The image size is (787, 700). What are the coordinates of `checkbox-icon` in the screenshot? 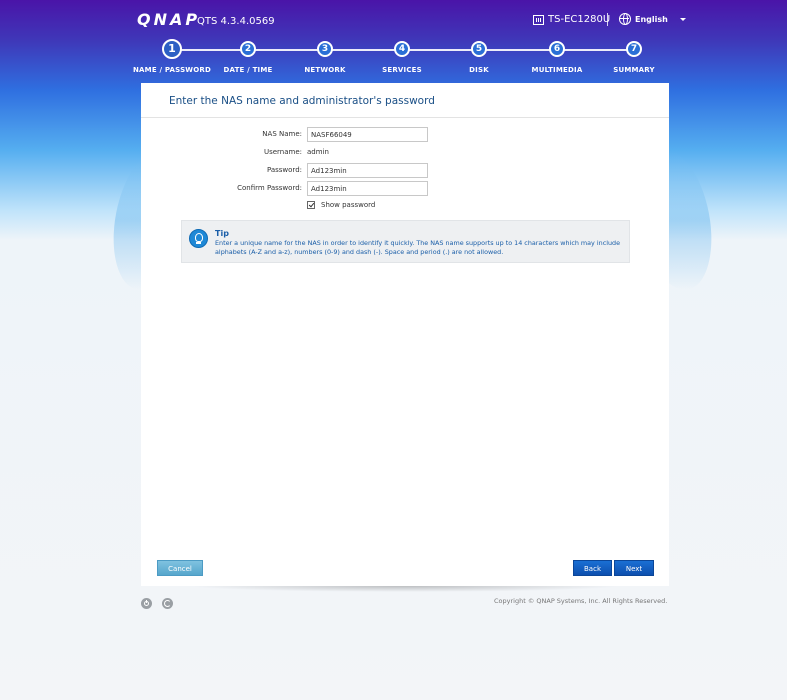 It's located at (311, 205).